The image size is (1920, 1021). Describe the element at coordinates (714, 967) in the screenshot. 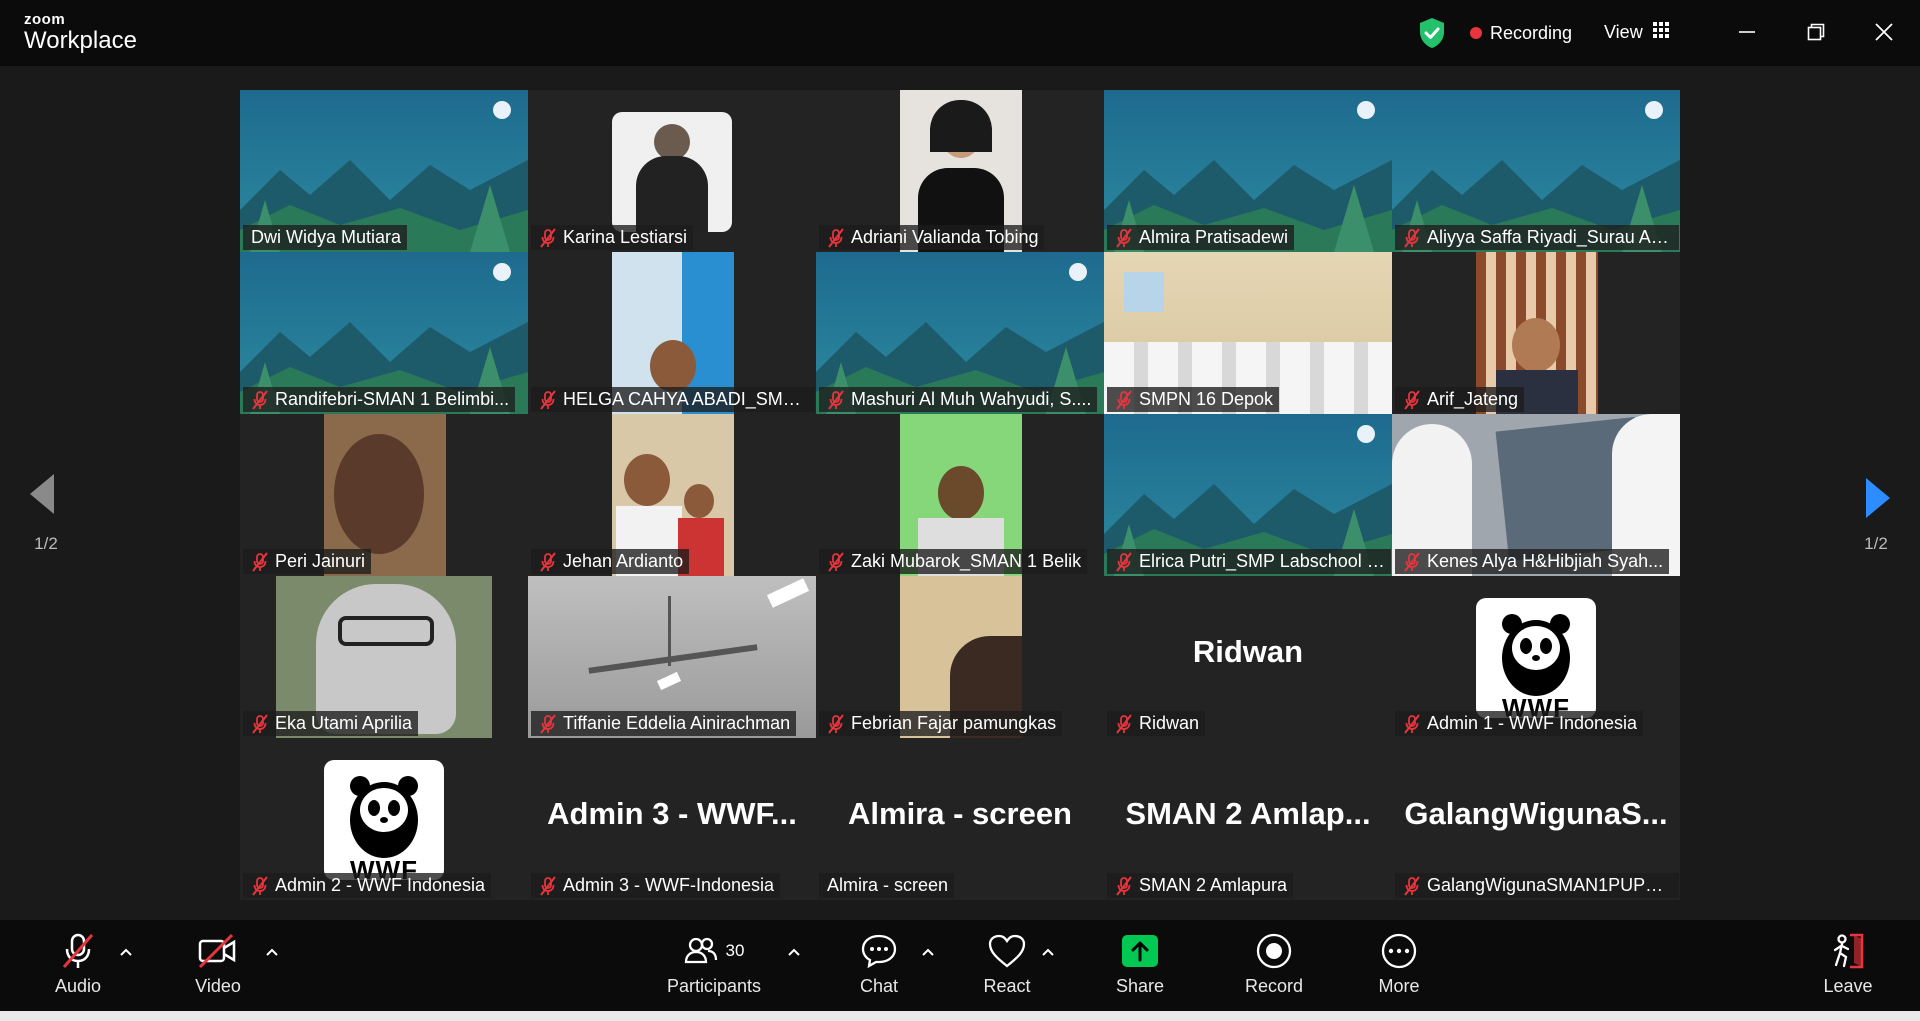

I see `participants-button: 30 Participants` at that location.